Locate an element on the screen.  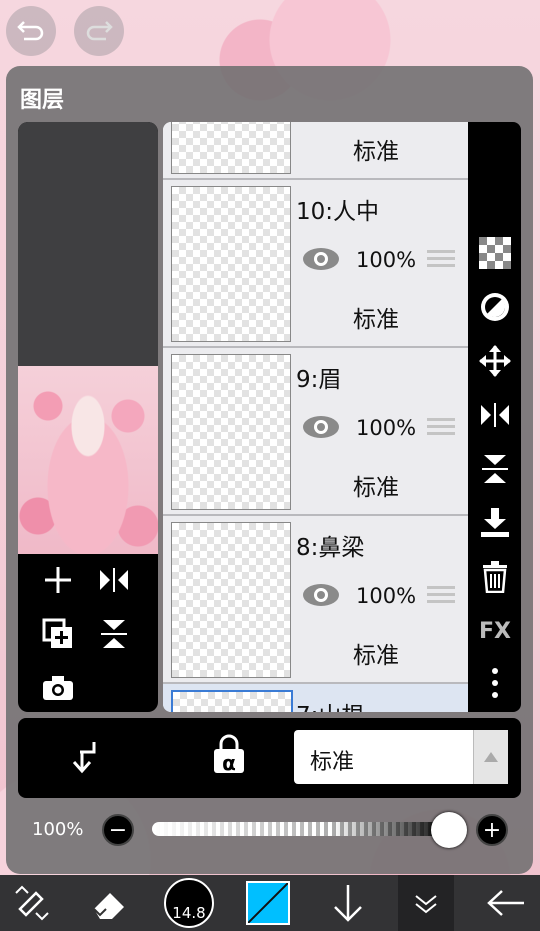
layer-down-button is located at coordinates (348, 903).